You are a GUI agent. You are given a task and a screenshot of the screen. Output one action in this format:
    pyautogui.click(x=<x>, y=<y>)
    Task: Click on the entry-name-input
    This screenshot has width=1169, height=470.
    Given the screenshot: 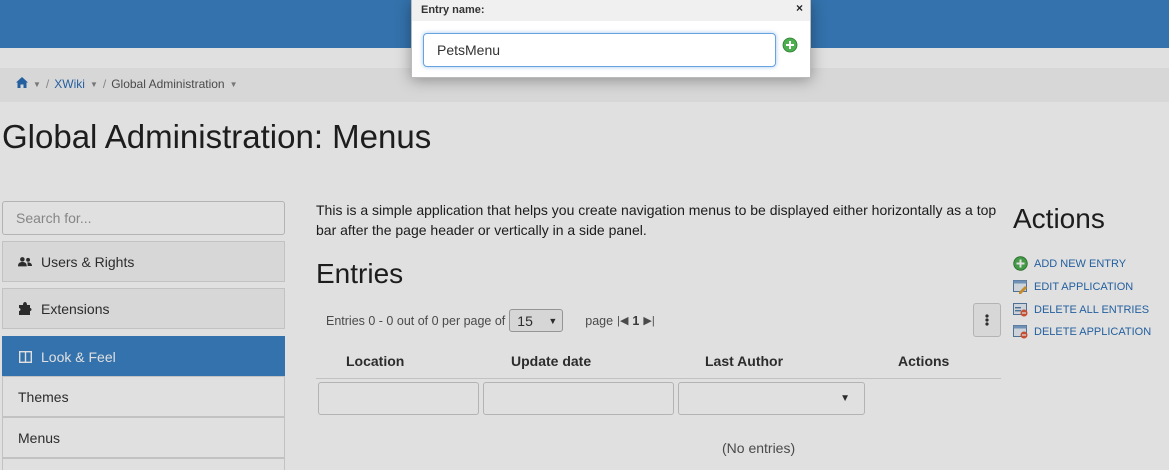 What is the action you would take?
    pyautogui.click(x=599, y=50)
    